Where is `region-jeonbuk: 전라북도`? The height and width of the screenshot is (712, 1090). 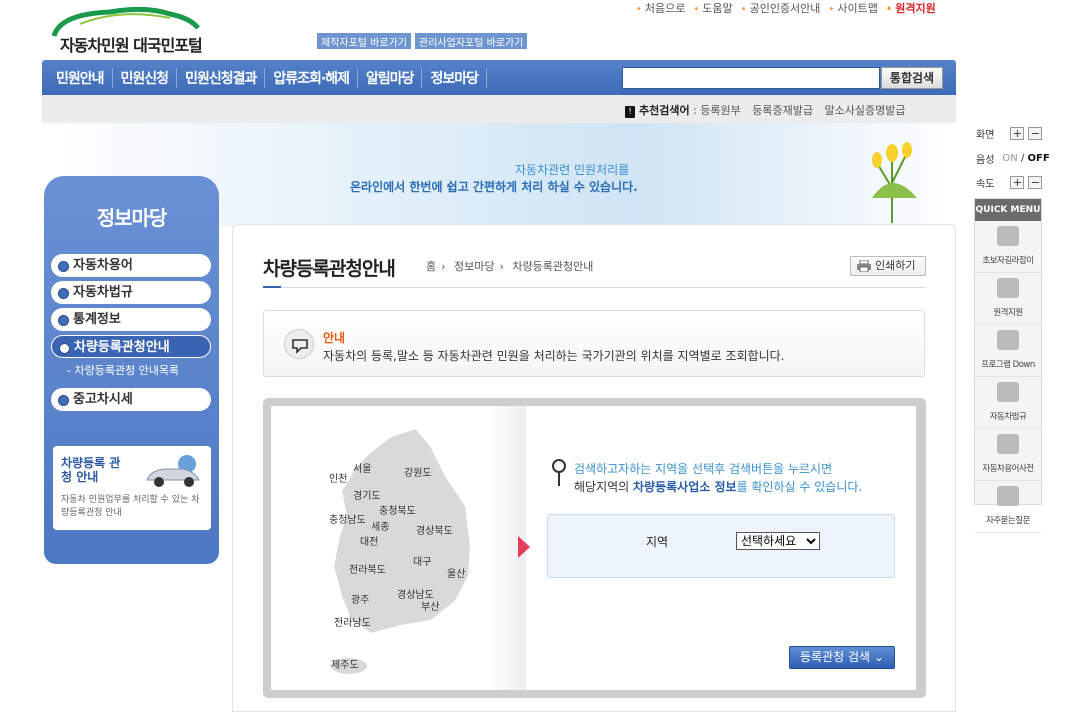 region-jeonbuk: 전라북도 is located at coordinates (367, 568).